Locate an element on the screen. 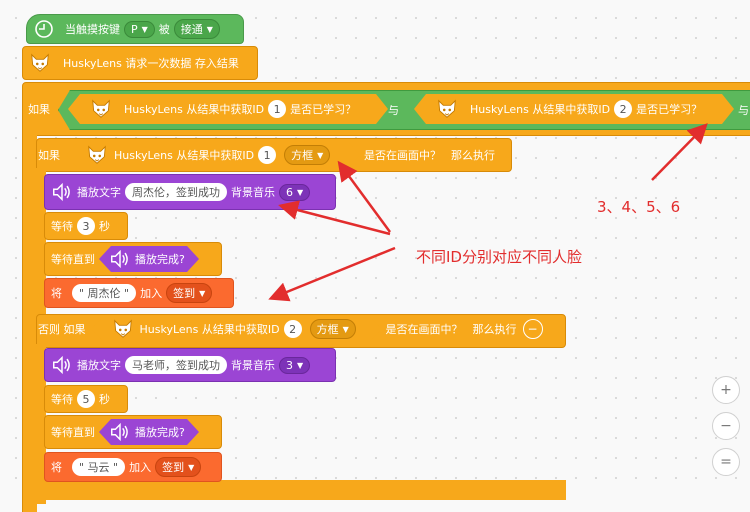 The image size is (750, 512). zoom-in-icon: + is located at coordinates (726, 390).